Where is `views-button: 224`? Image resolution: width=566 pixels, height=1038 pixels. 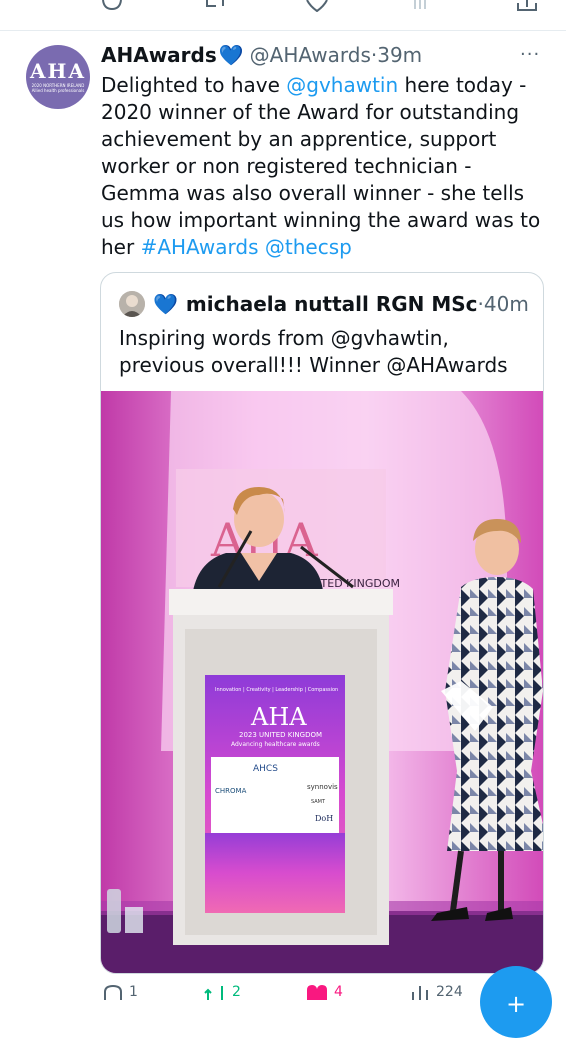
views-button: 224 is located at coordinates (436, 992).